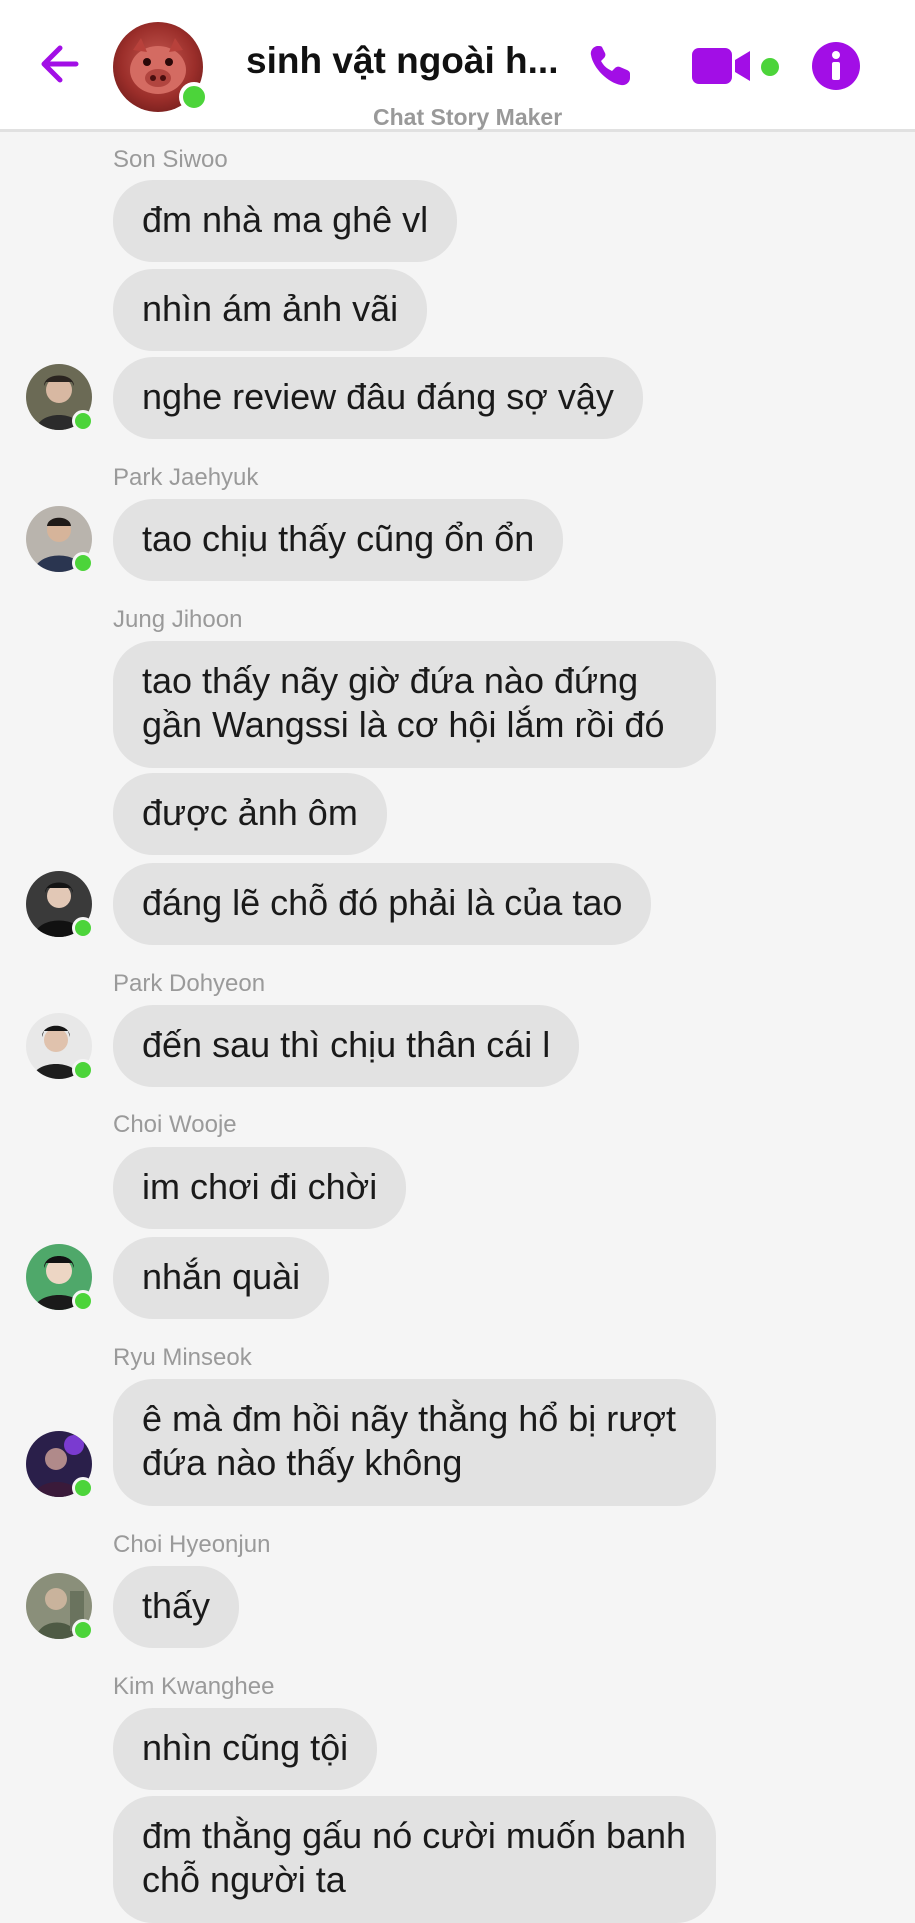 The image size is (915, 1923). What do you see at coordinates (245, 1749) in the screenshot?
I see `message-bubble: nhìn cũng tội` at bounding box center [245, 1749].